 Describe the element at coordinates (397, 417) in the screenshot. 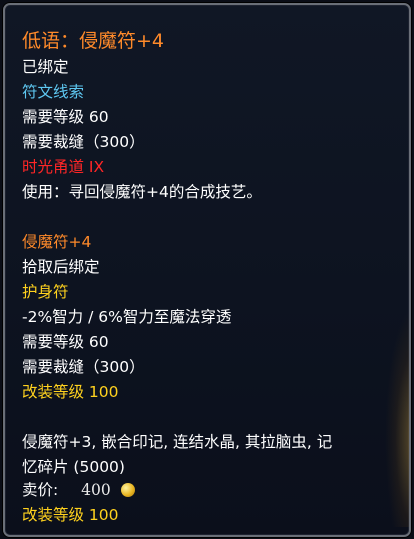

I see `border-glow` at that location.